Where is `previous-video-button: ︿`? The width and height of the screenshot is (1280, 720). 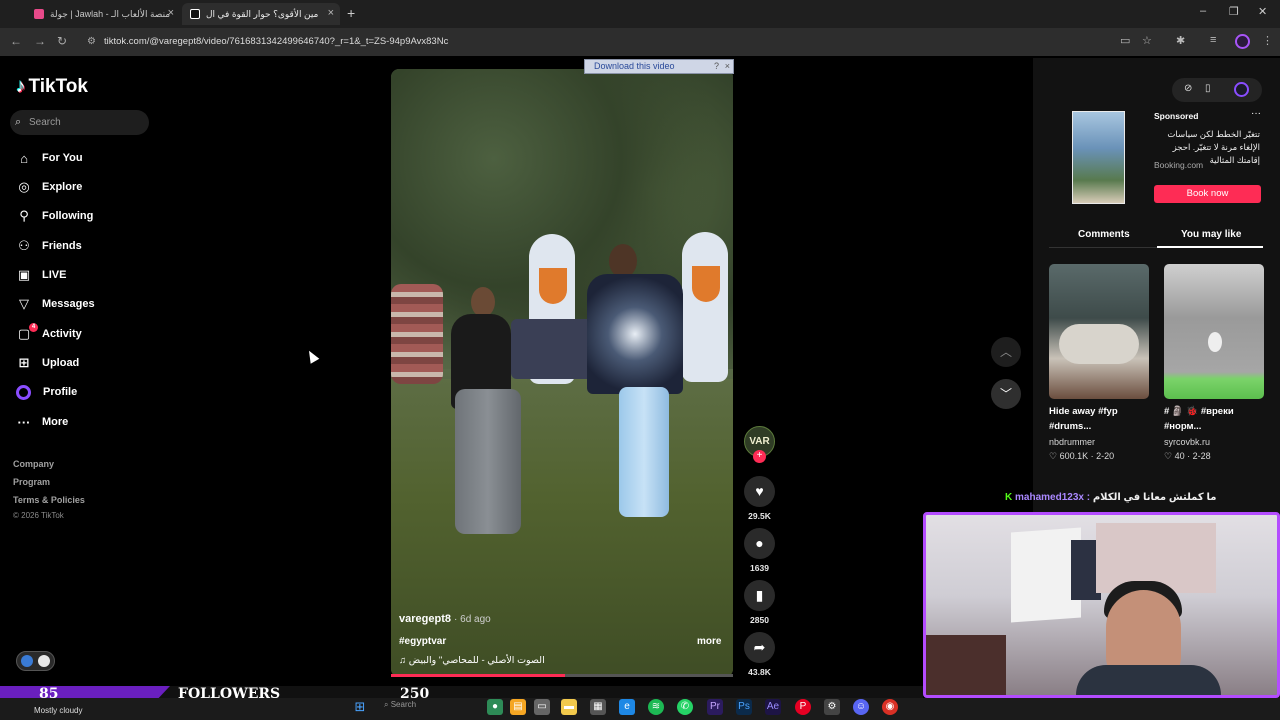
previous-video-button: ︿ is located at coordinates (1006, 352).